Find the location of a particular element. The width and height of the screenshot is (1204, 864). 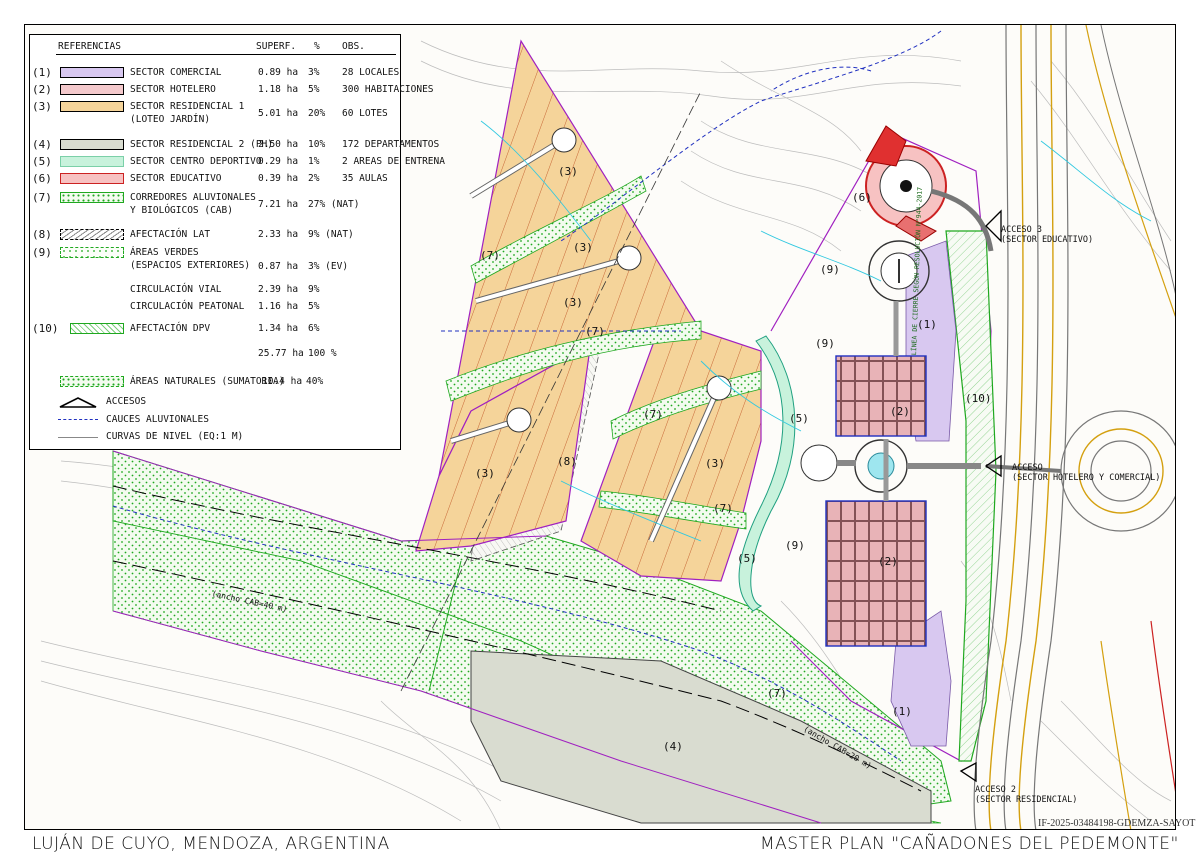

legend-row-lat: (8) AFECTACIÓN LAT 2.33 ha 9% (NAT) is located at coordinates (215, 235).